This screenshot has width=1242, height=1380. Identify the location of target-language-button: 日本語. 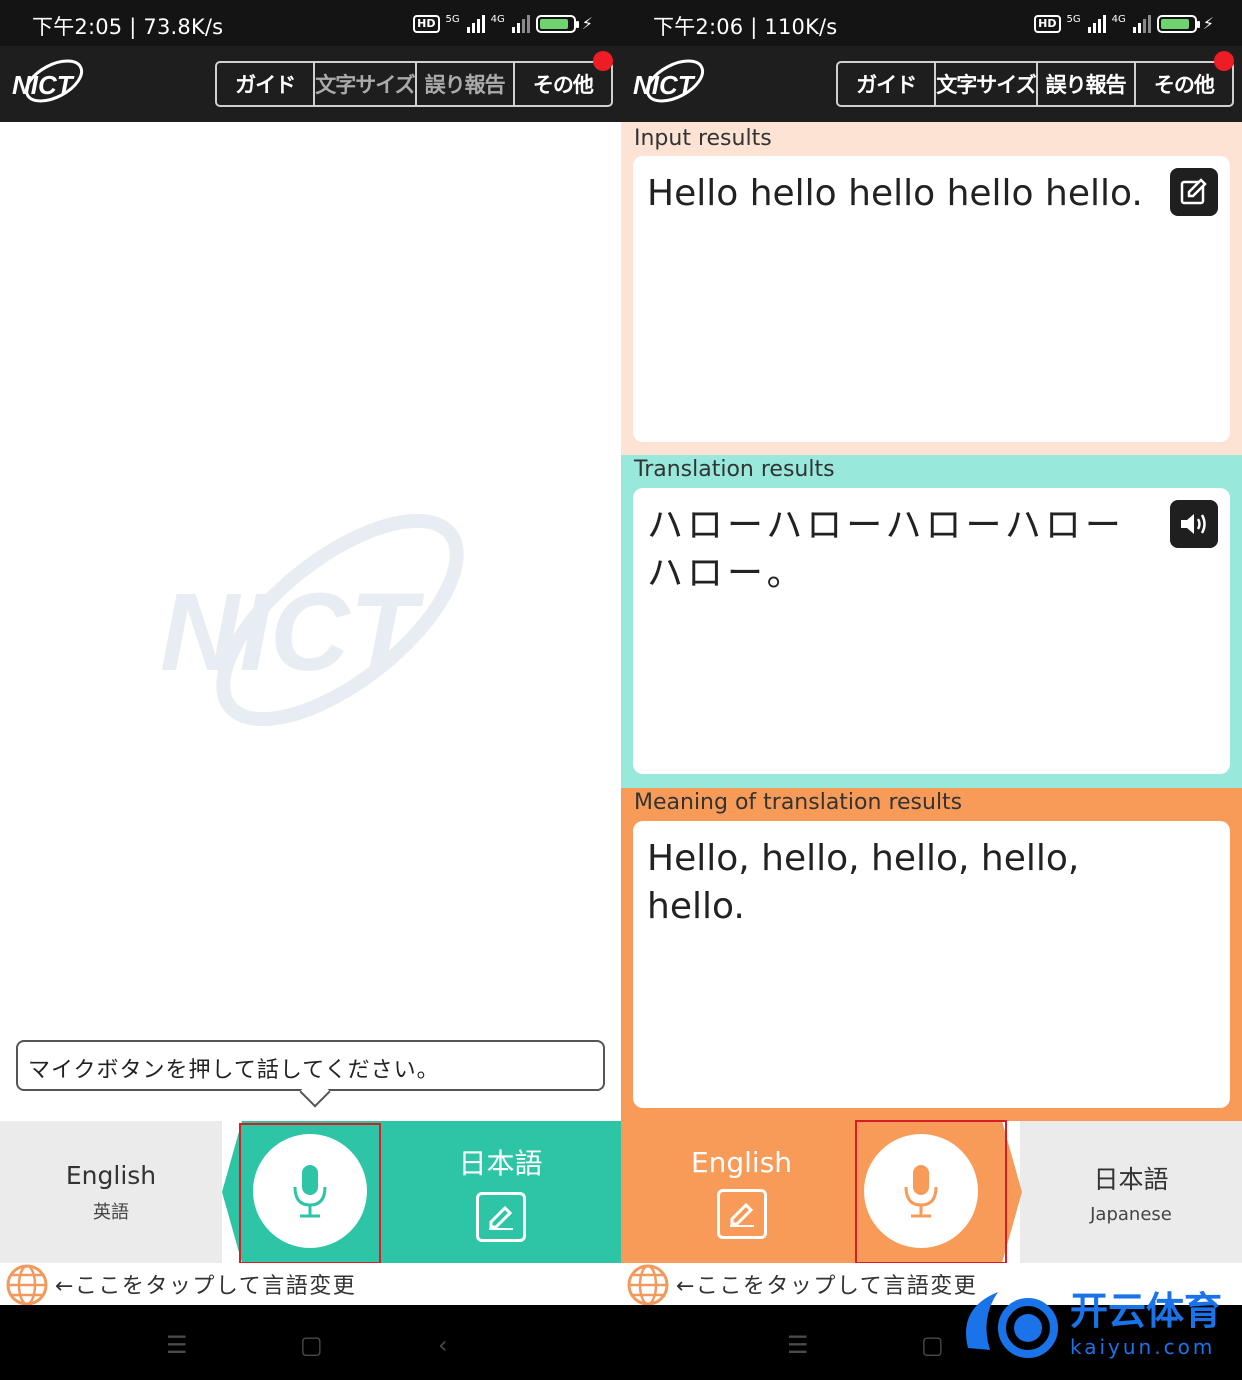
(500, 1192).